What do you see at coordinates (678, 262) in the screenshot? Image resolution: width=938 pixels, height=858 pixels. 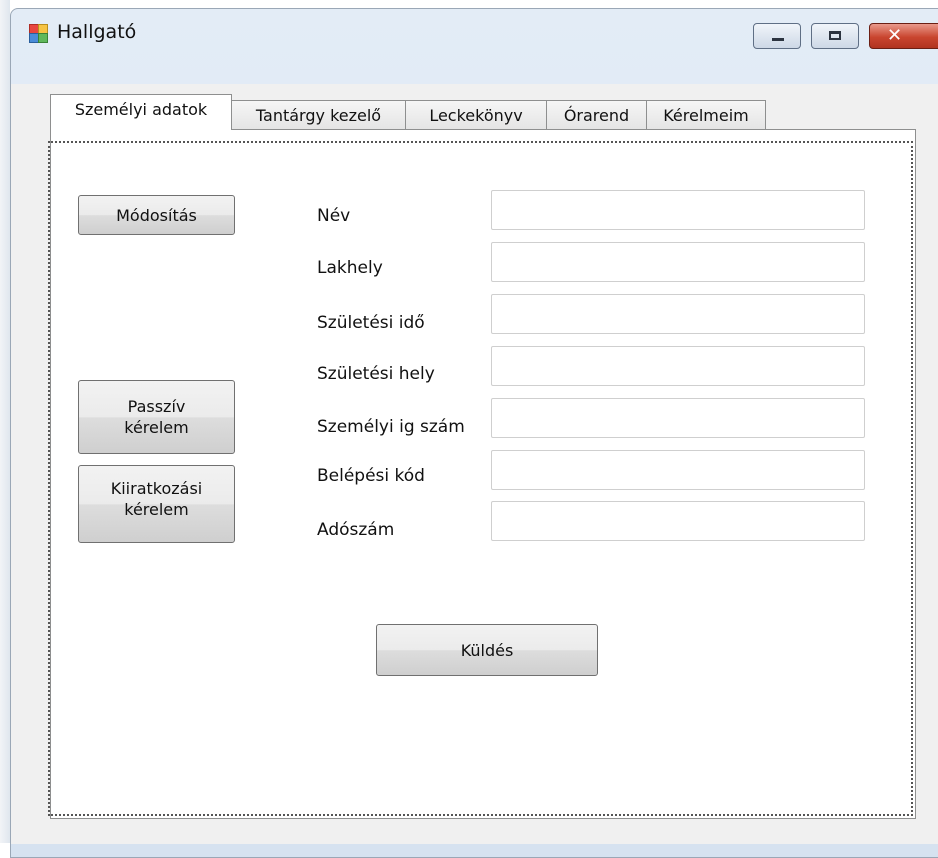 I see `lakhely-input` at bounding box center [678, 262].